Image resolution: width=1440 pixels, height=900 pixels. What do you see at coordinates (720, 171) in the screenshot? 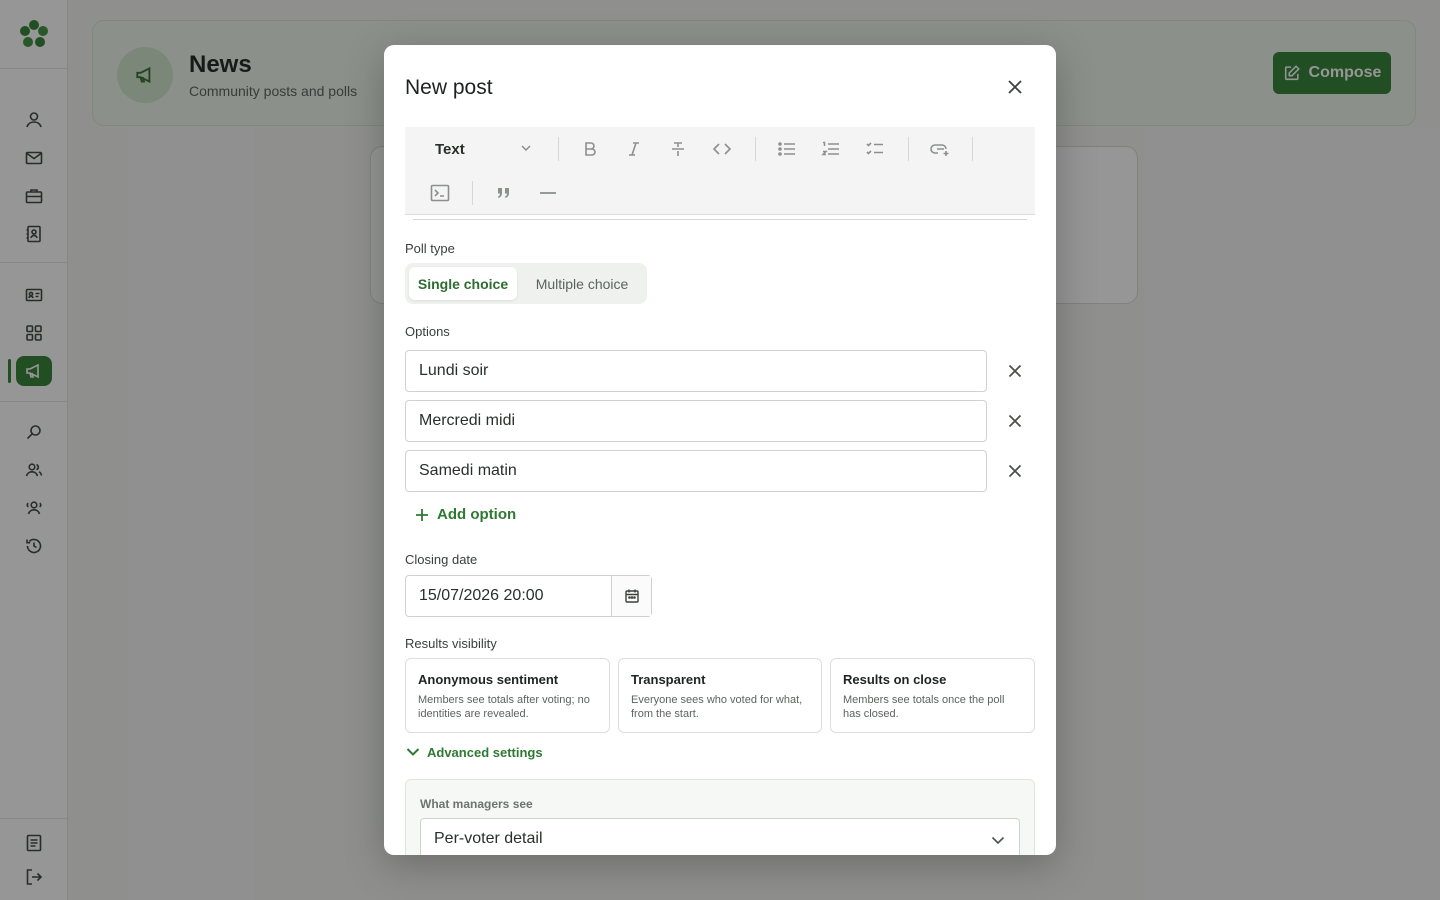
I see `editor-toolbar: Text` at bounding box center [720, 171].